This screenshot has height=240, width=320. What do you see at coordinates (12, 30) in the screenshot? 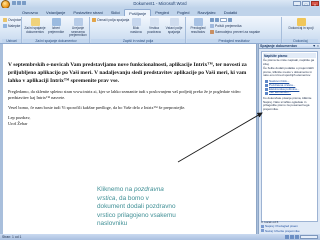
I see `group-ustvari: Ovojnice Nalepke Ustvari` at bounding box center [12, 30].